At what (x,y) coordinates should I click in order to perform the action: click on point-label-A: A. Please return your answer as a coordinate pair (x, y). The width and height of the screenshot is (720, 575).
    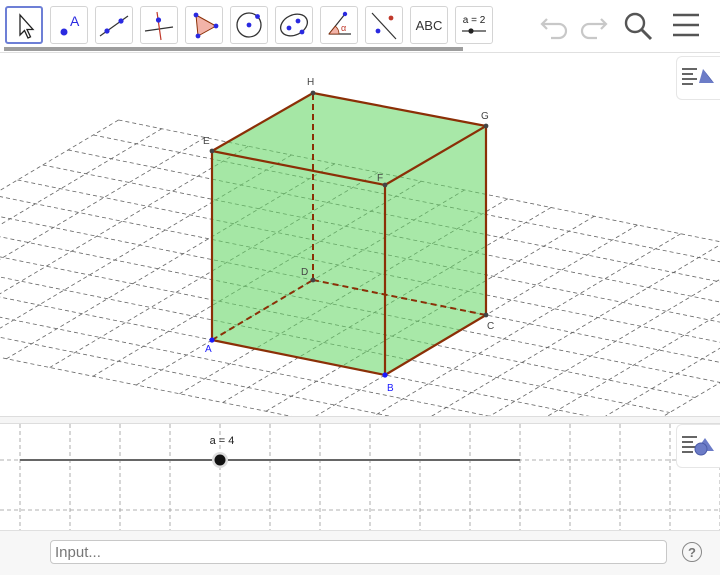
    Looking at the image, I should click on (208, 349).